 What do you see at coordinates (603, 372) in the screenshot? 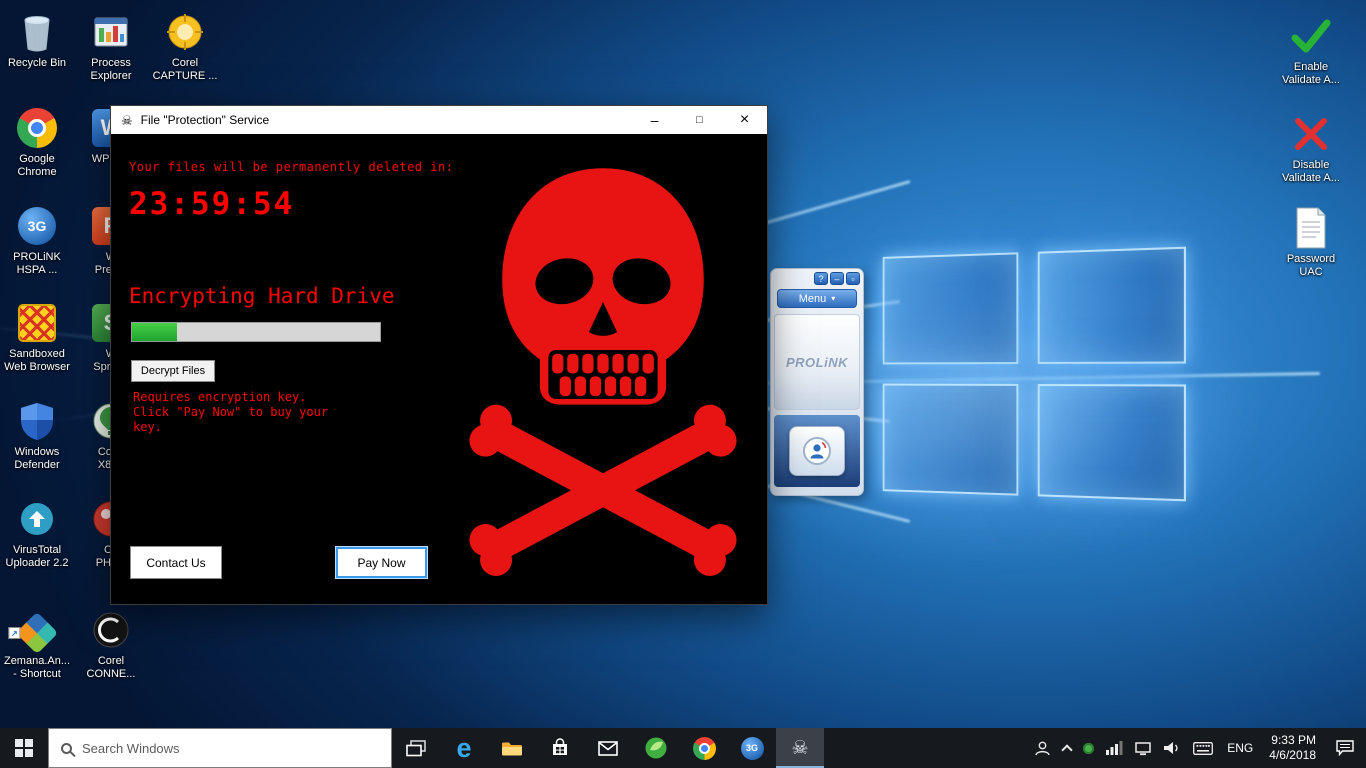
I see `skull-crossbones-graphic` at bounding box center [603, 372].